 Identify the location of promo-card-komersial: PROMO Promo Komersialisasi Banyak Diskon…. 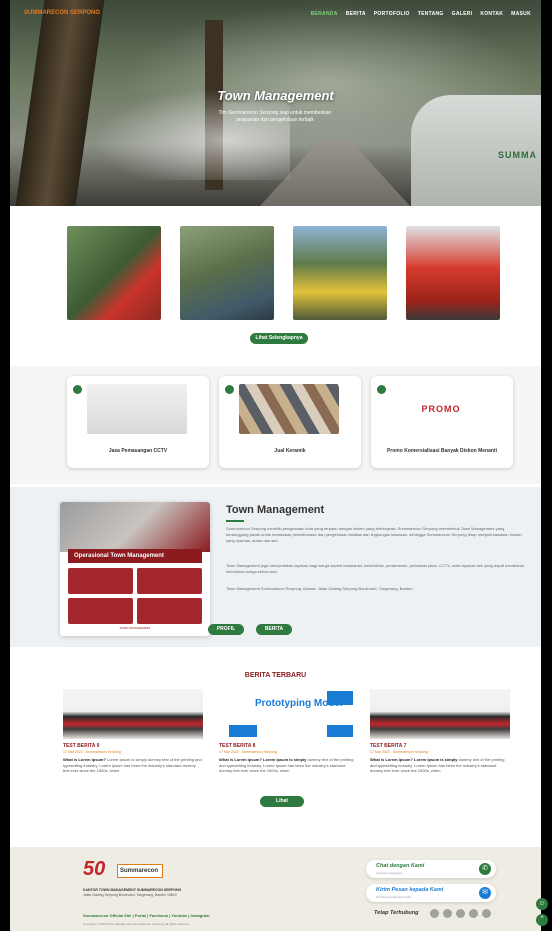
(442, 422).